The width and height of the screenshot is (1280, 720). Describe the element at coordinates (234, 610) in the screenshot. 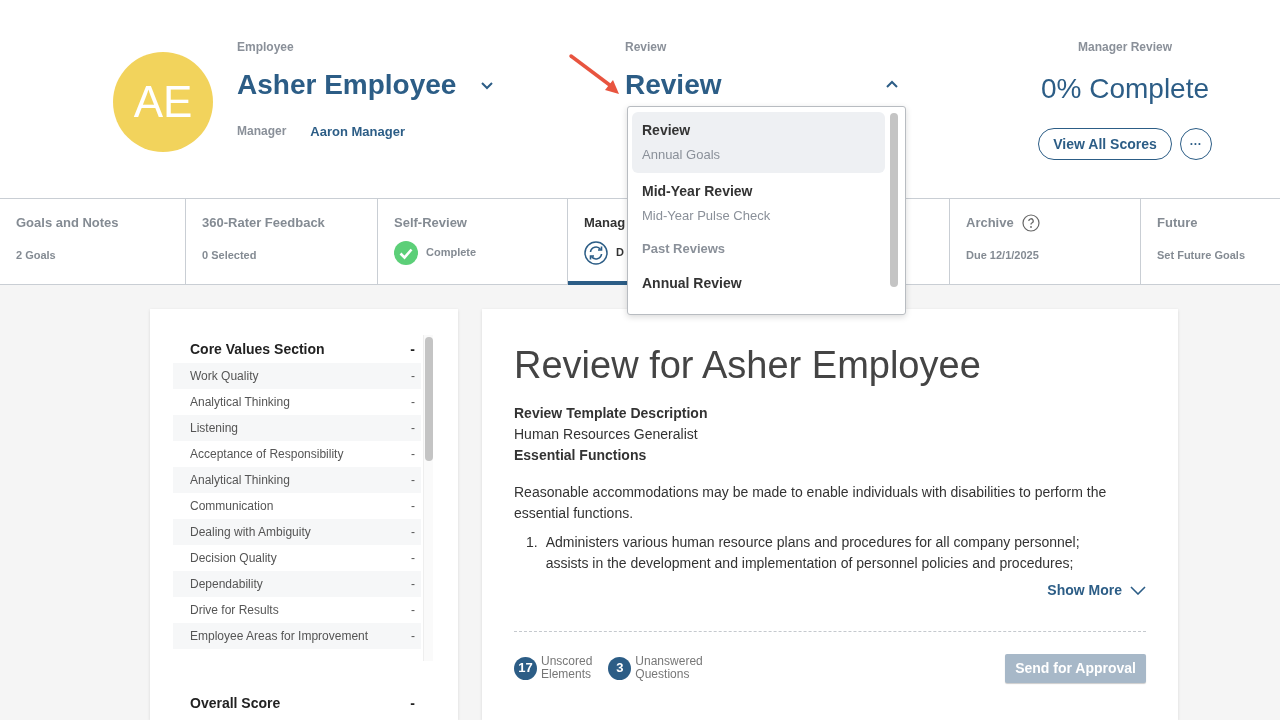

I see `score-item: Drive for Results` at that location.